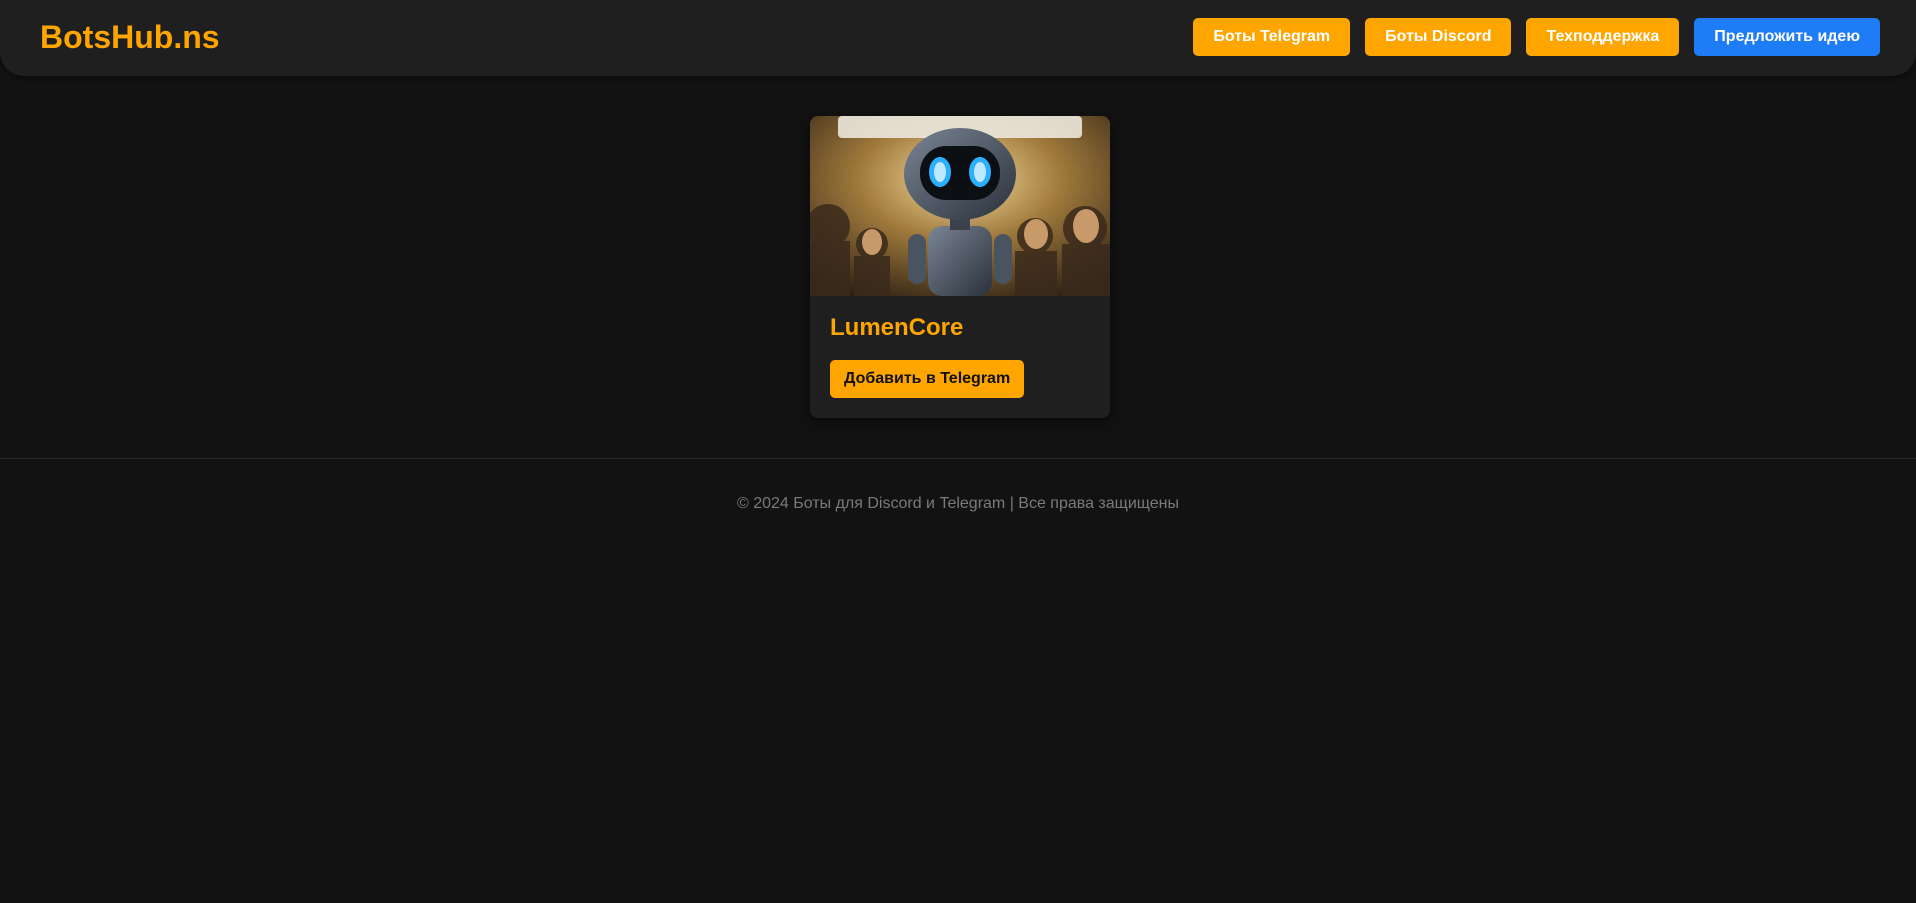 The image size is (1916, 903). What do you see at coordinates (130, 37) in the screenshot?
I see `site-logo: BotsHub.ns` at bounding box center [130, 37].